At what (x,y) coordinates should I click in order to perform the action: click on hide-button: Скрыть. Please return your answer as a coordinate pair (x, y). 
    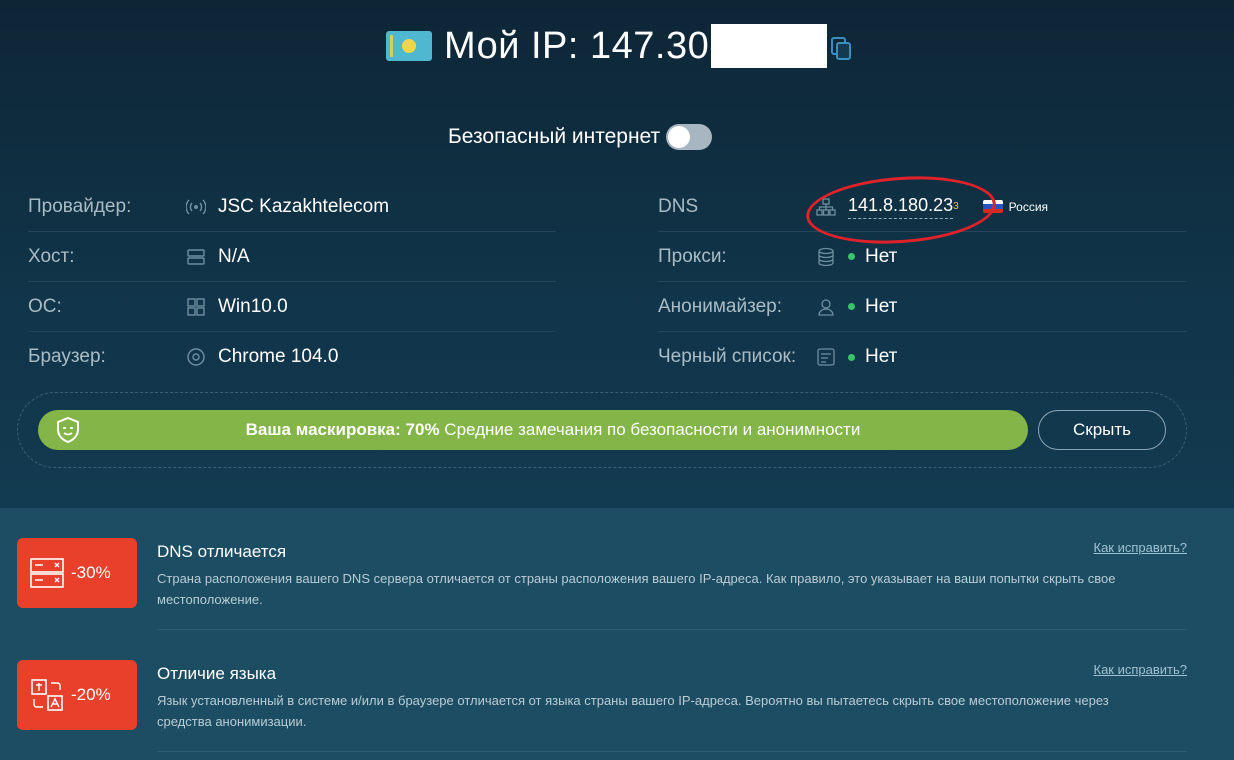
    Looking at the image, I should click on (1102, 430).